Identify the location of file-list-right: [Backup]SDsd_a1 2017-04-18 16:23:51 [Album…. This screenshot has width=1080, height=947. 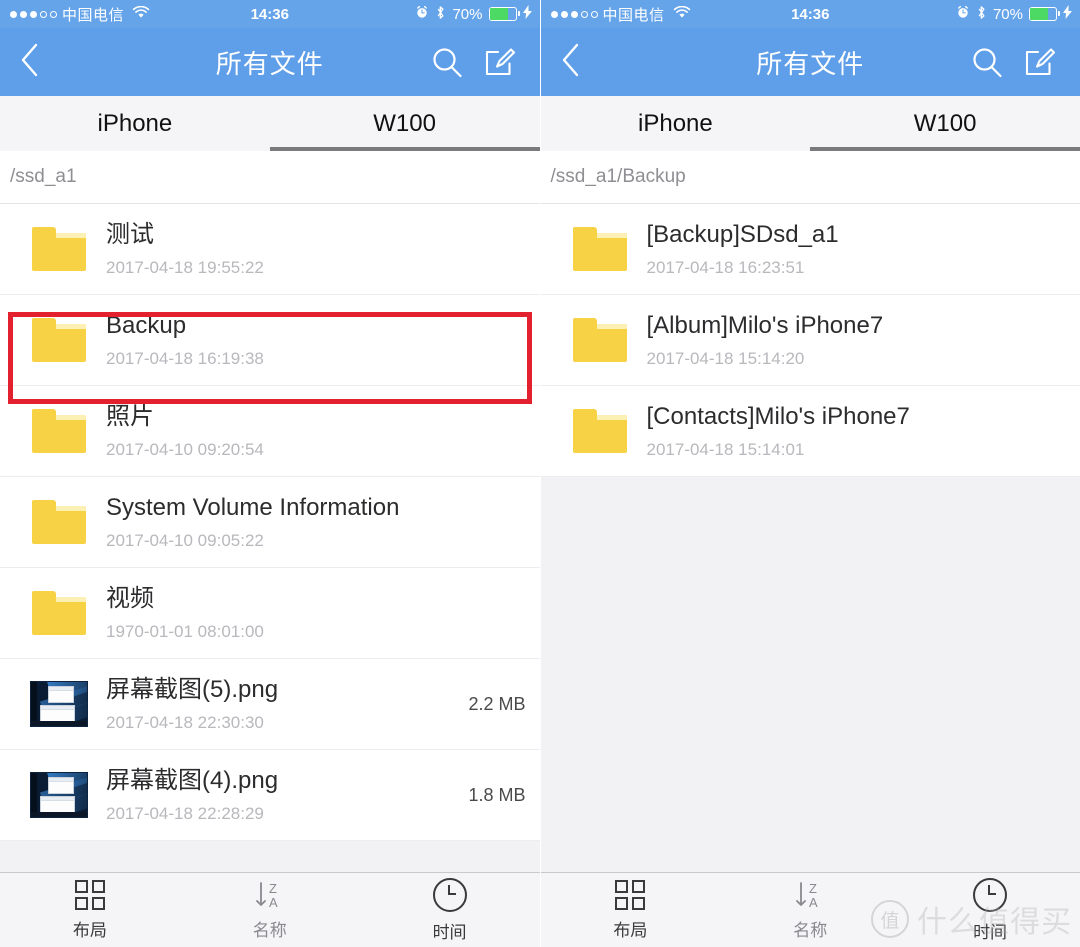
(810, 340).